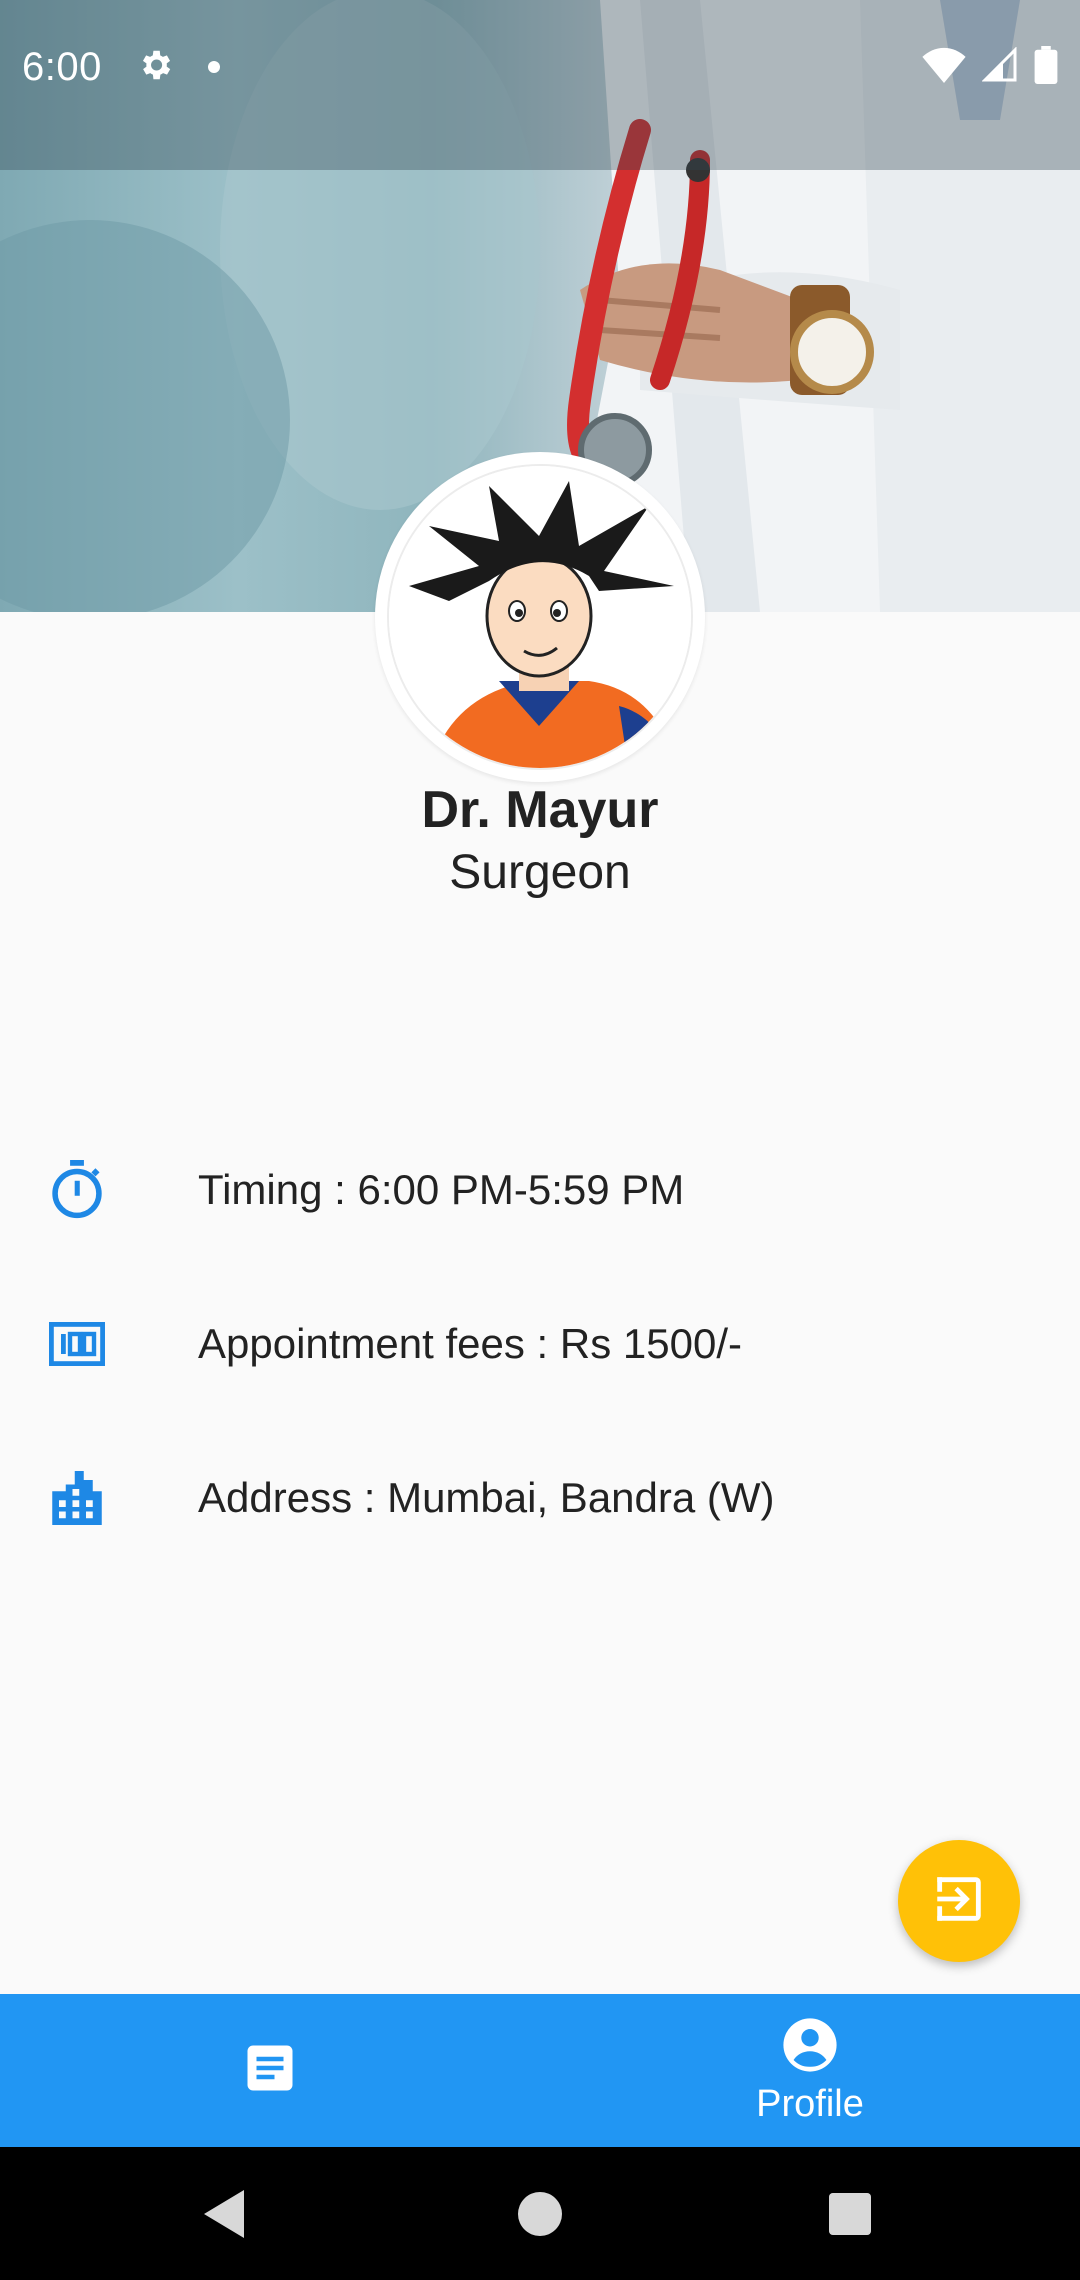  I want to click on account-circle-icon, so click(810, 2047).